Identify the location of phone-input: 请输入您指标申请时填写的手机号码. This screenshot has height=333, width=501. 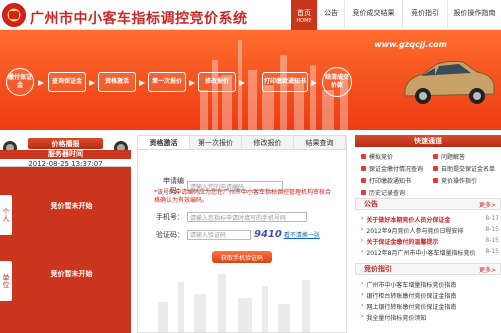
(247, 217).